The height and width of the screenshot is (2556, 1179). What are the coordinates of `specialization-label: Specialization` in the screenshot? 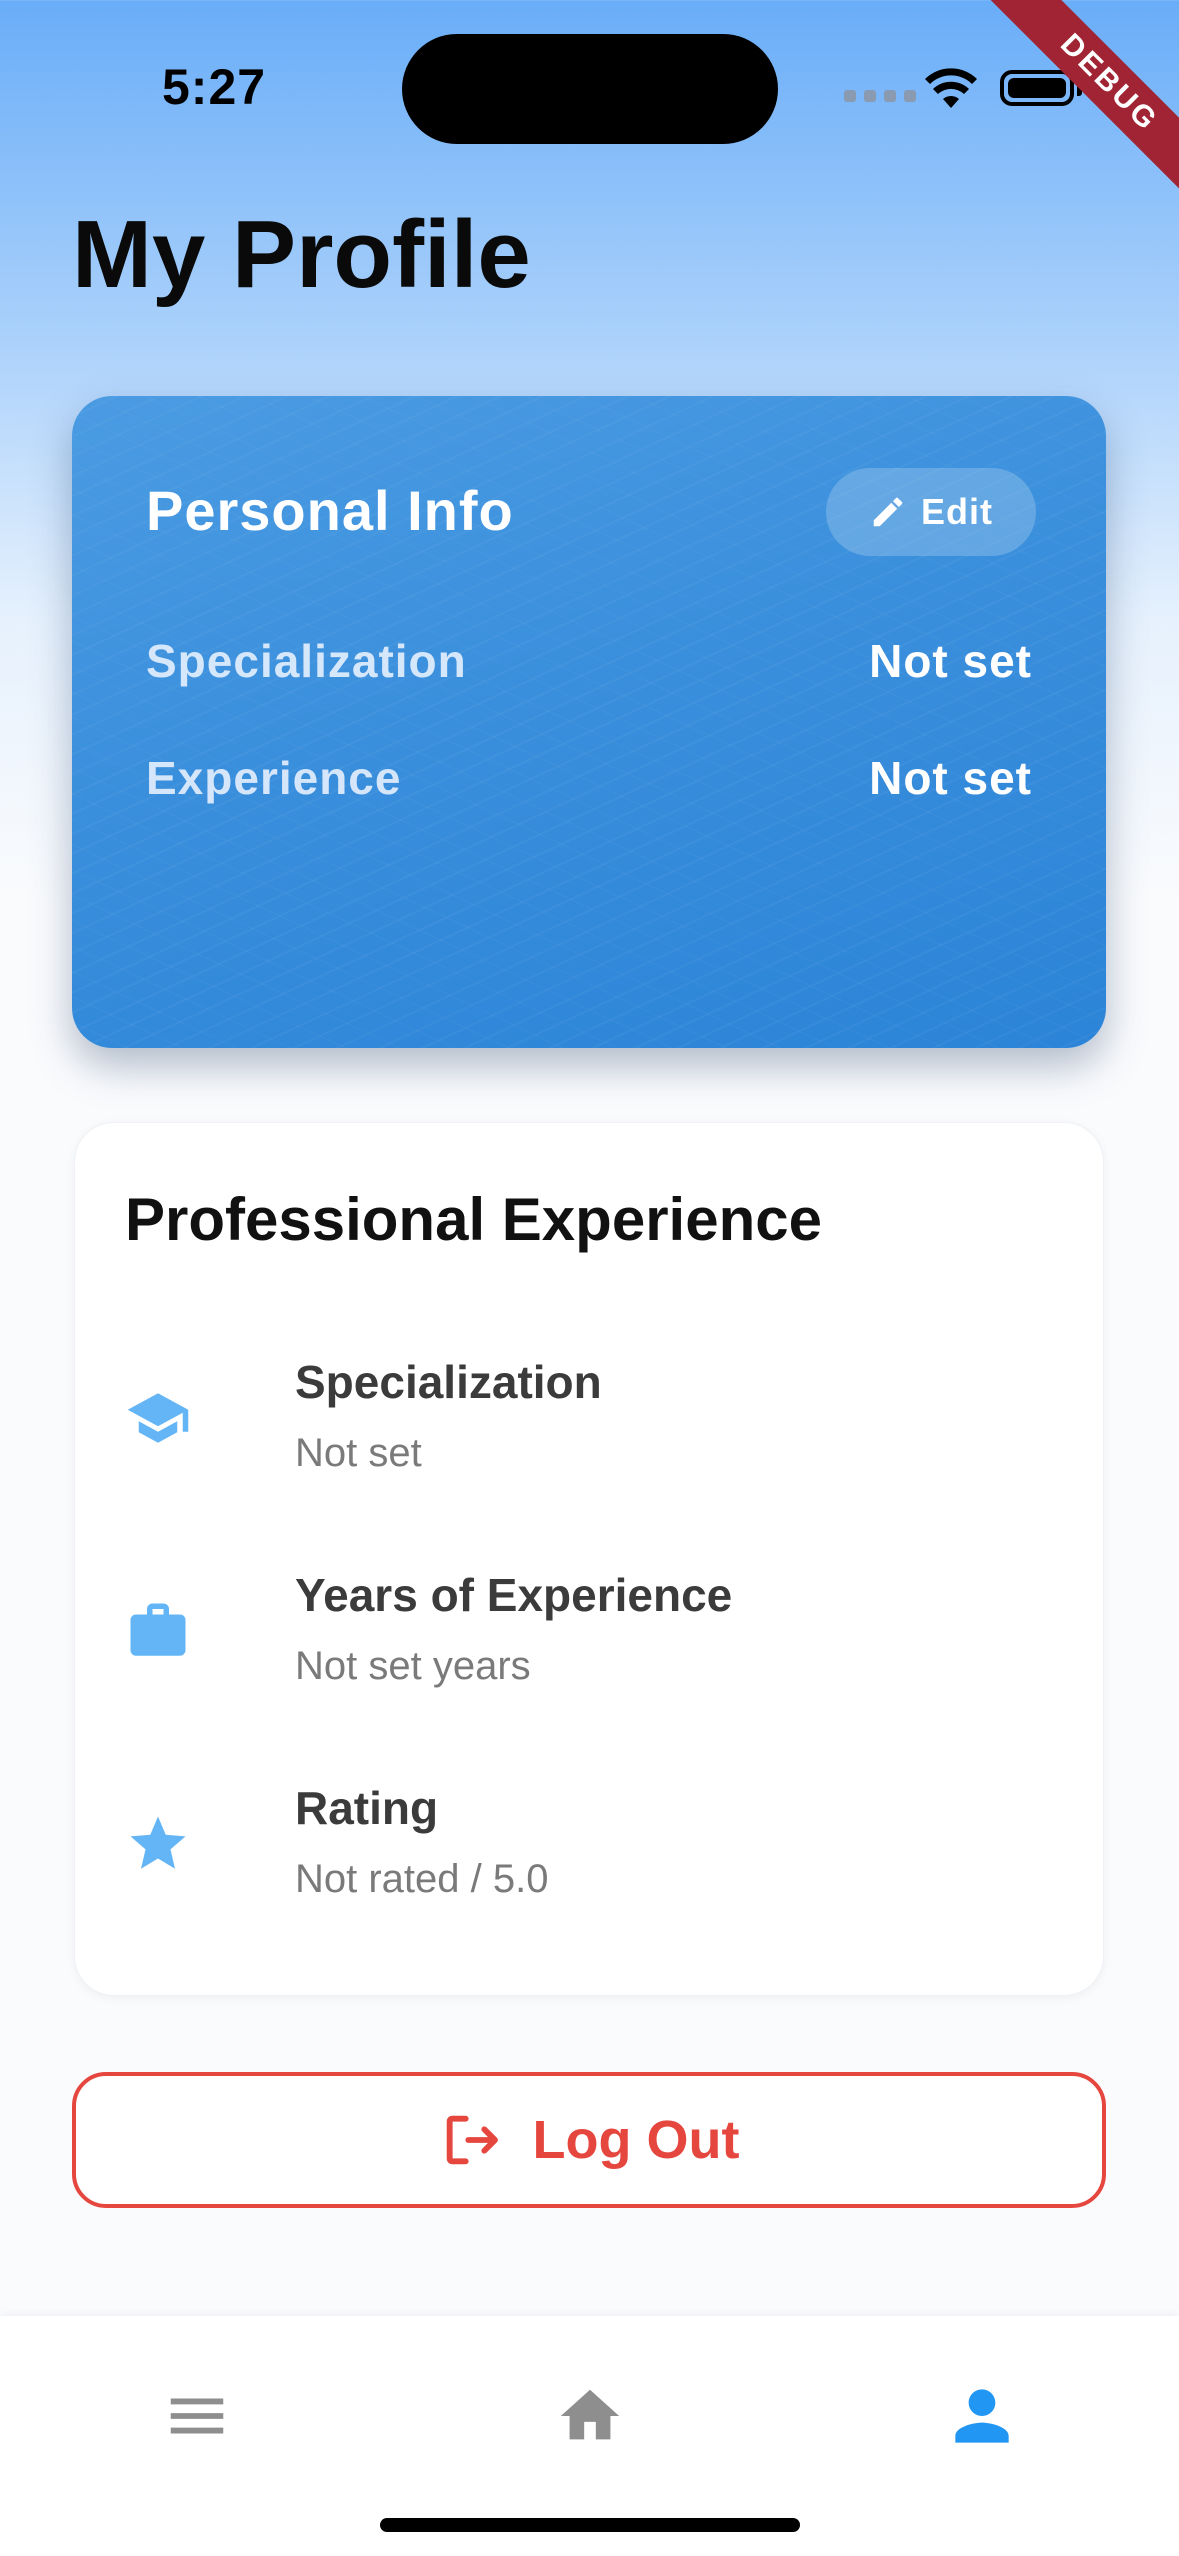 It's located at (306, 661).